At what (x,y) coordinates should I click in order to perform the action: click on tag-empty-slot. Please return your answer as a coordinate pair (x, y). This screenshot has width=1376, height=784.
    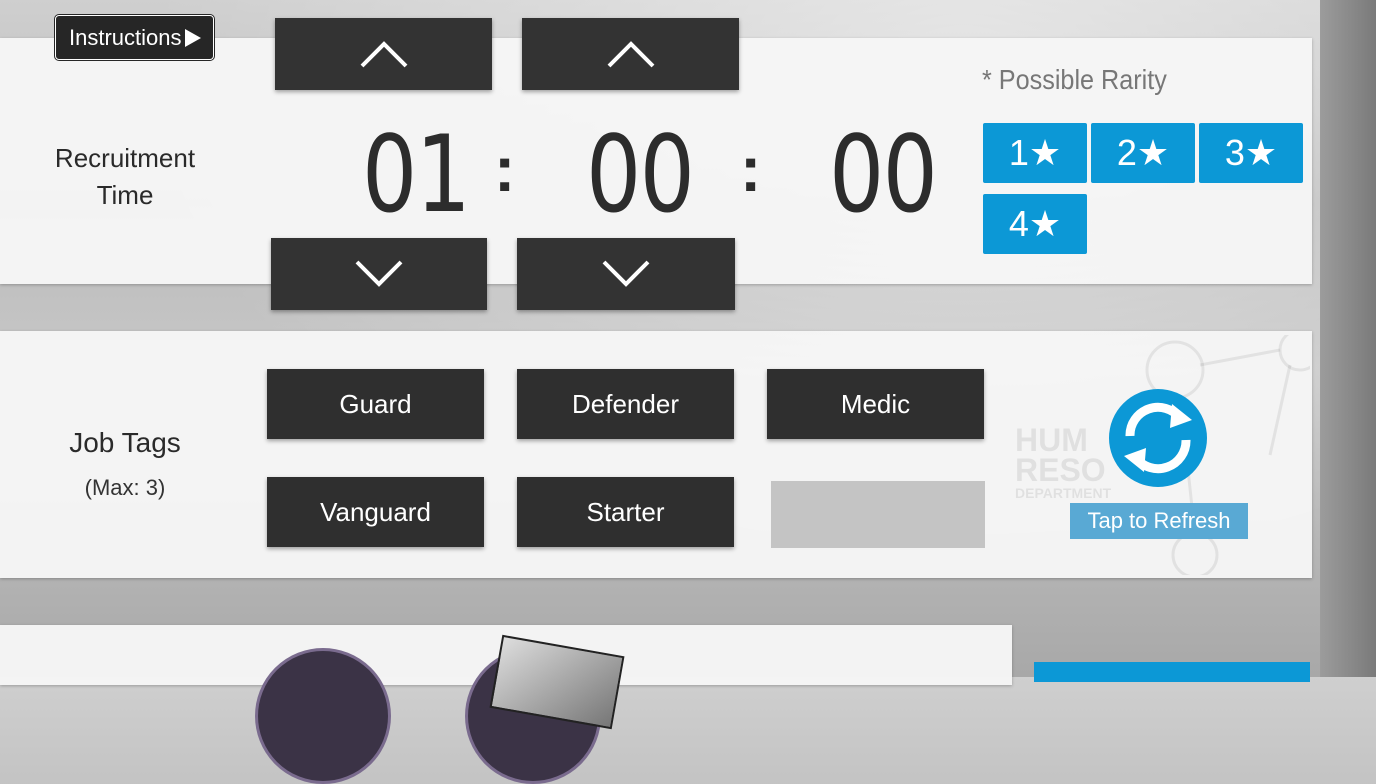
    Looking at the image, I should click on (878, 514).